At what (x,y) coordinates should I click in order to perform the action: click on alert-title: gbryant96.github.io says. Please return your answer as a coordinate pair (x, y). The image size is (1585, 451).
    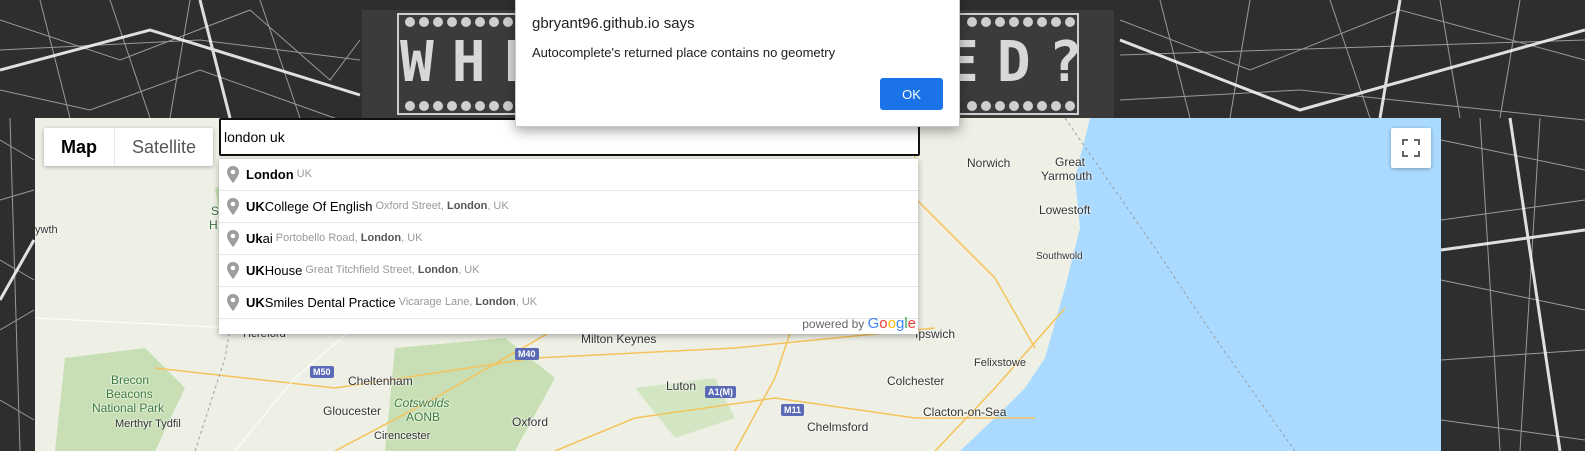
    Looking at the image, I should click on (613, 23).